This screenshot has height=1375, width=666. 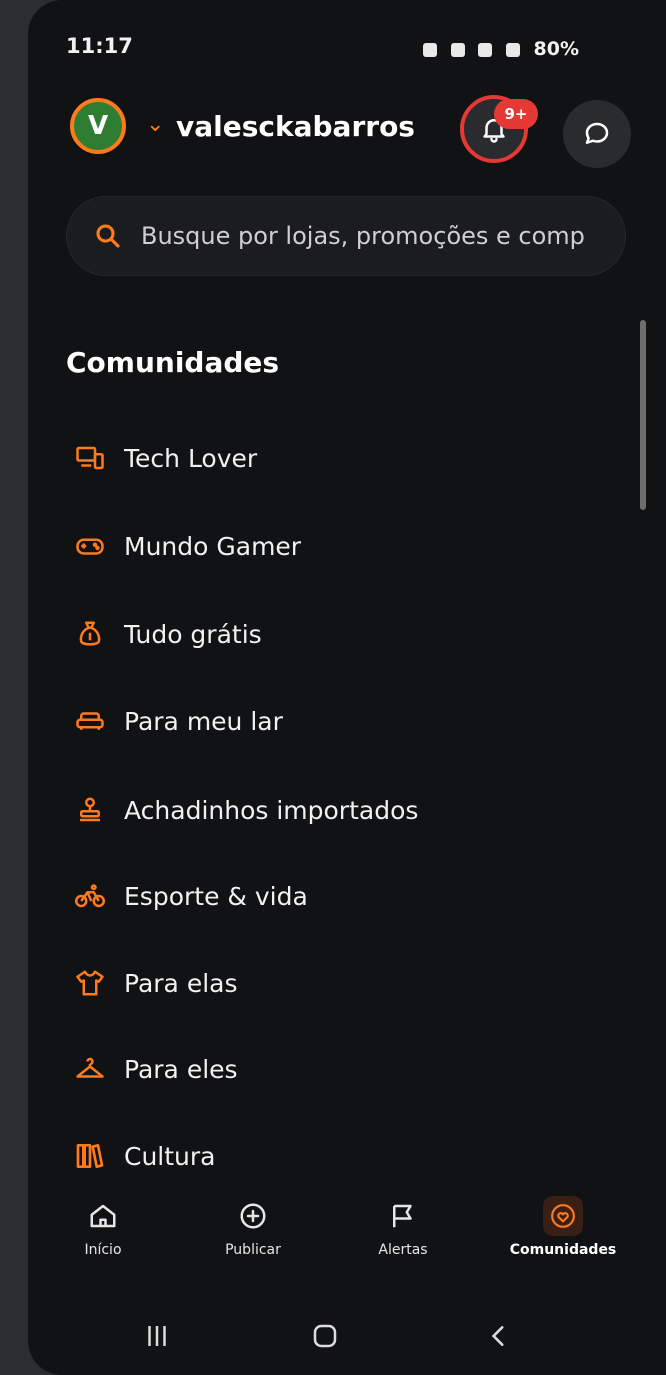 I want to click on gamepad-icon, so click(x=90, y=546).